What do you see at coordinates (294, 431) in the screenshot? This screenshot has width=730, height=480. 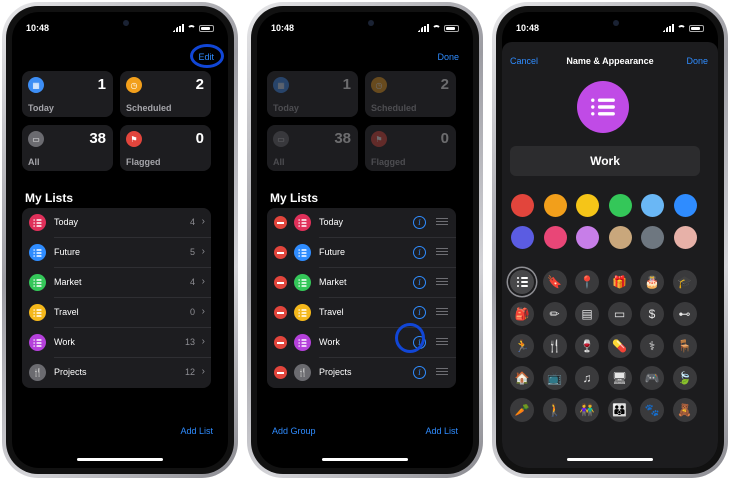 I see `add-group-button: Add Group` at bounding box center [294, 431].